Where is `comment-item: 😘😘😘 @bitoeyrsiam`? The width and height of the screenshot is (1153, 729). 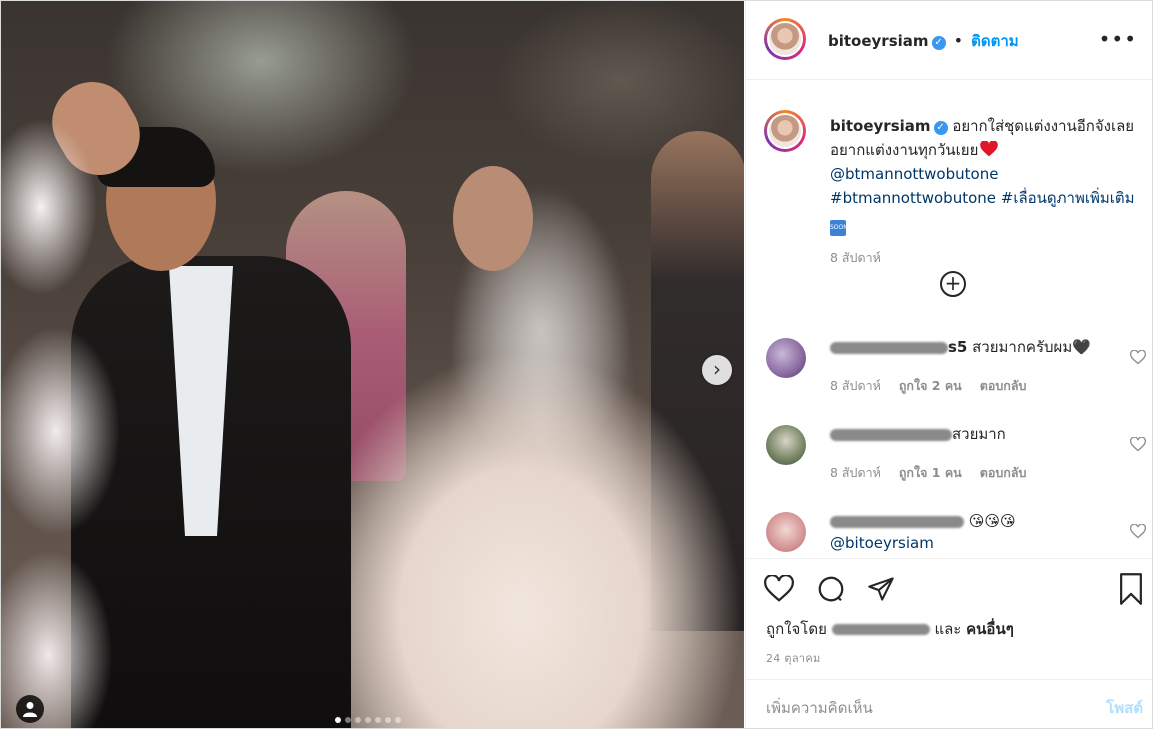 comment-item: 😘😘😘 @bitoeyrsiam is located at coordinates (956, 534).